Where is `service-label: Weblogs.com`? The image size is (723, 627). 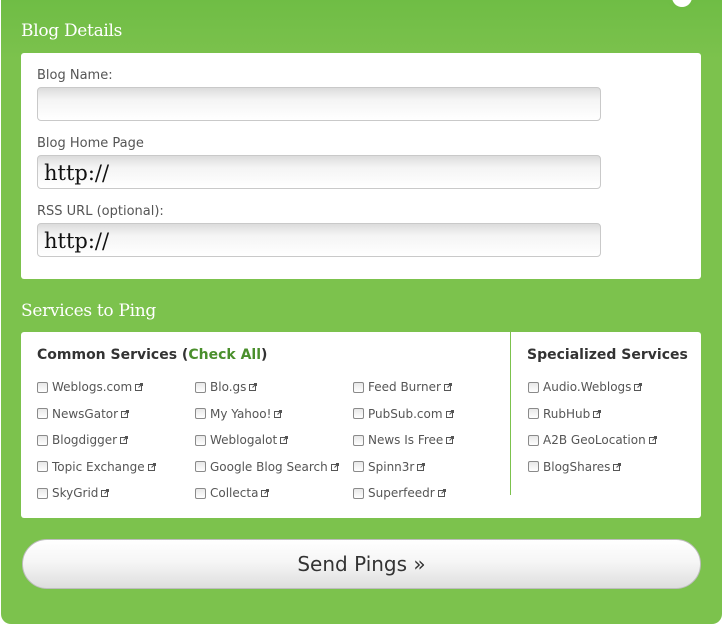 service-label: Weblogs.com is located at coordinates (92, 387).